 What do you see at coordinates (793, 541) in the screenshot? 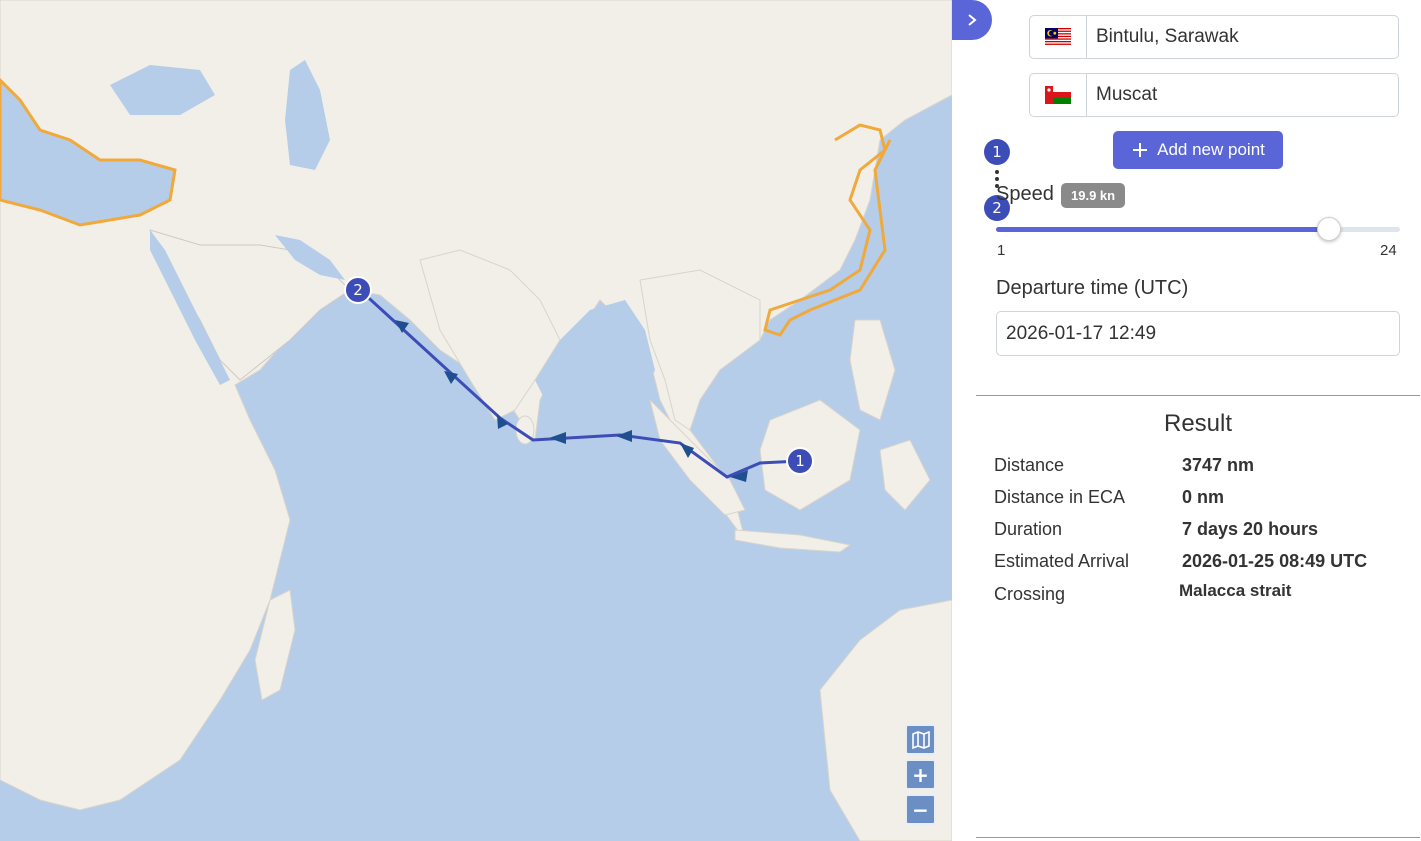
I see `java` at bounding box center [793, 541].